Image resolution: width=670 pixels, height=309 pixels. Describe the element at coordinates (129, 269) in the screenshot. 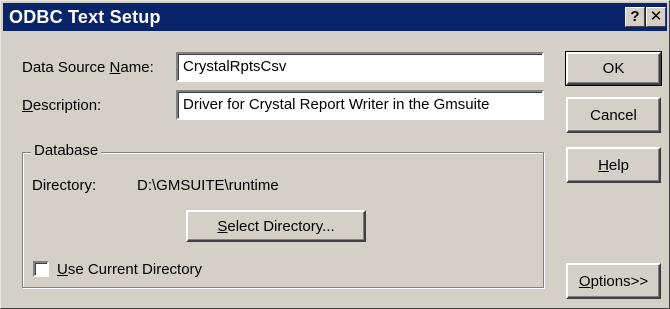

I see `use-current-directory-label: Use Current Directory` at that location.